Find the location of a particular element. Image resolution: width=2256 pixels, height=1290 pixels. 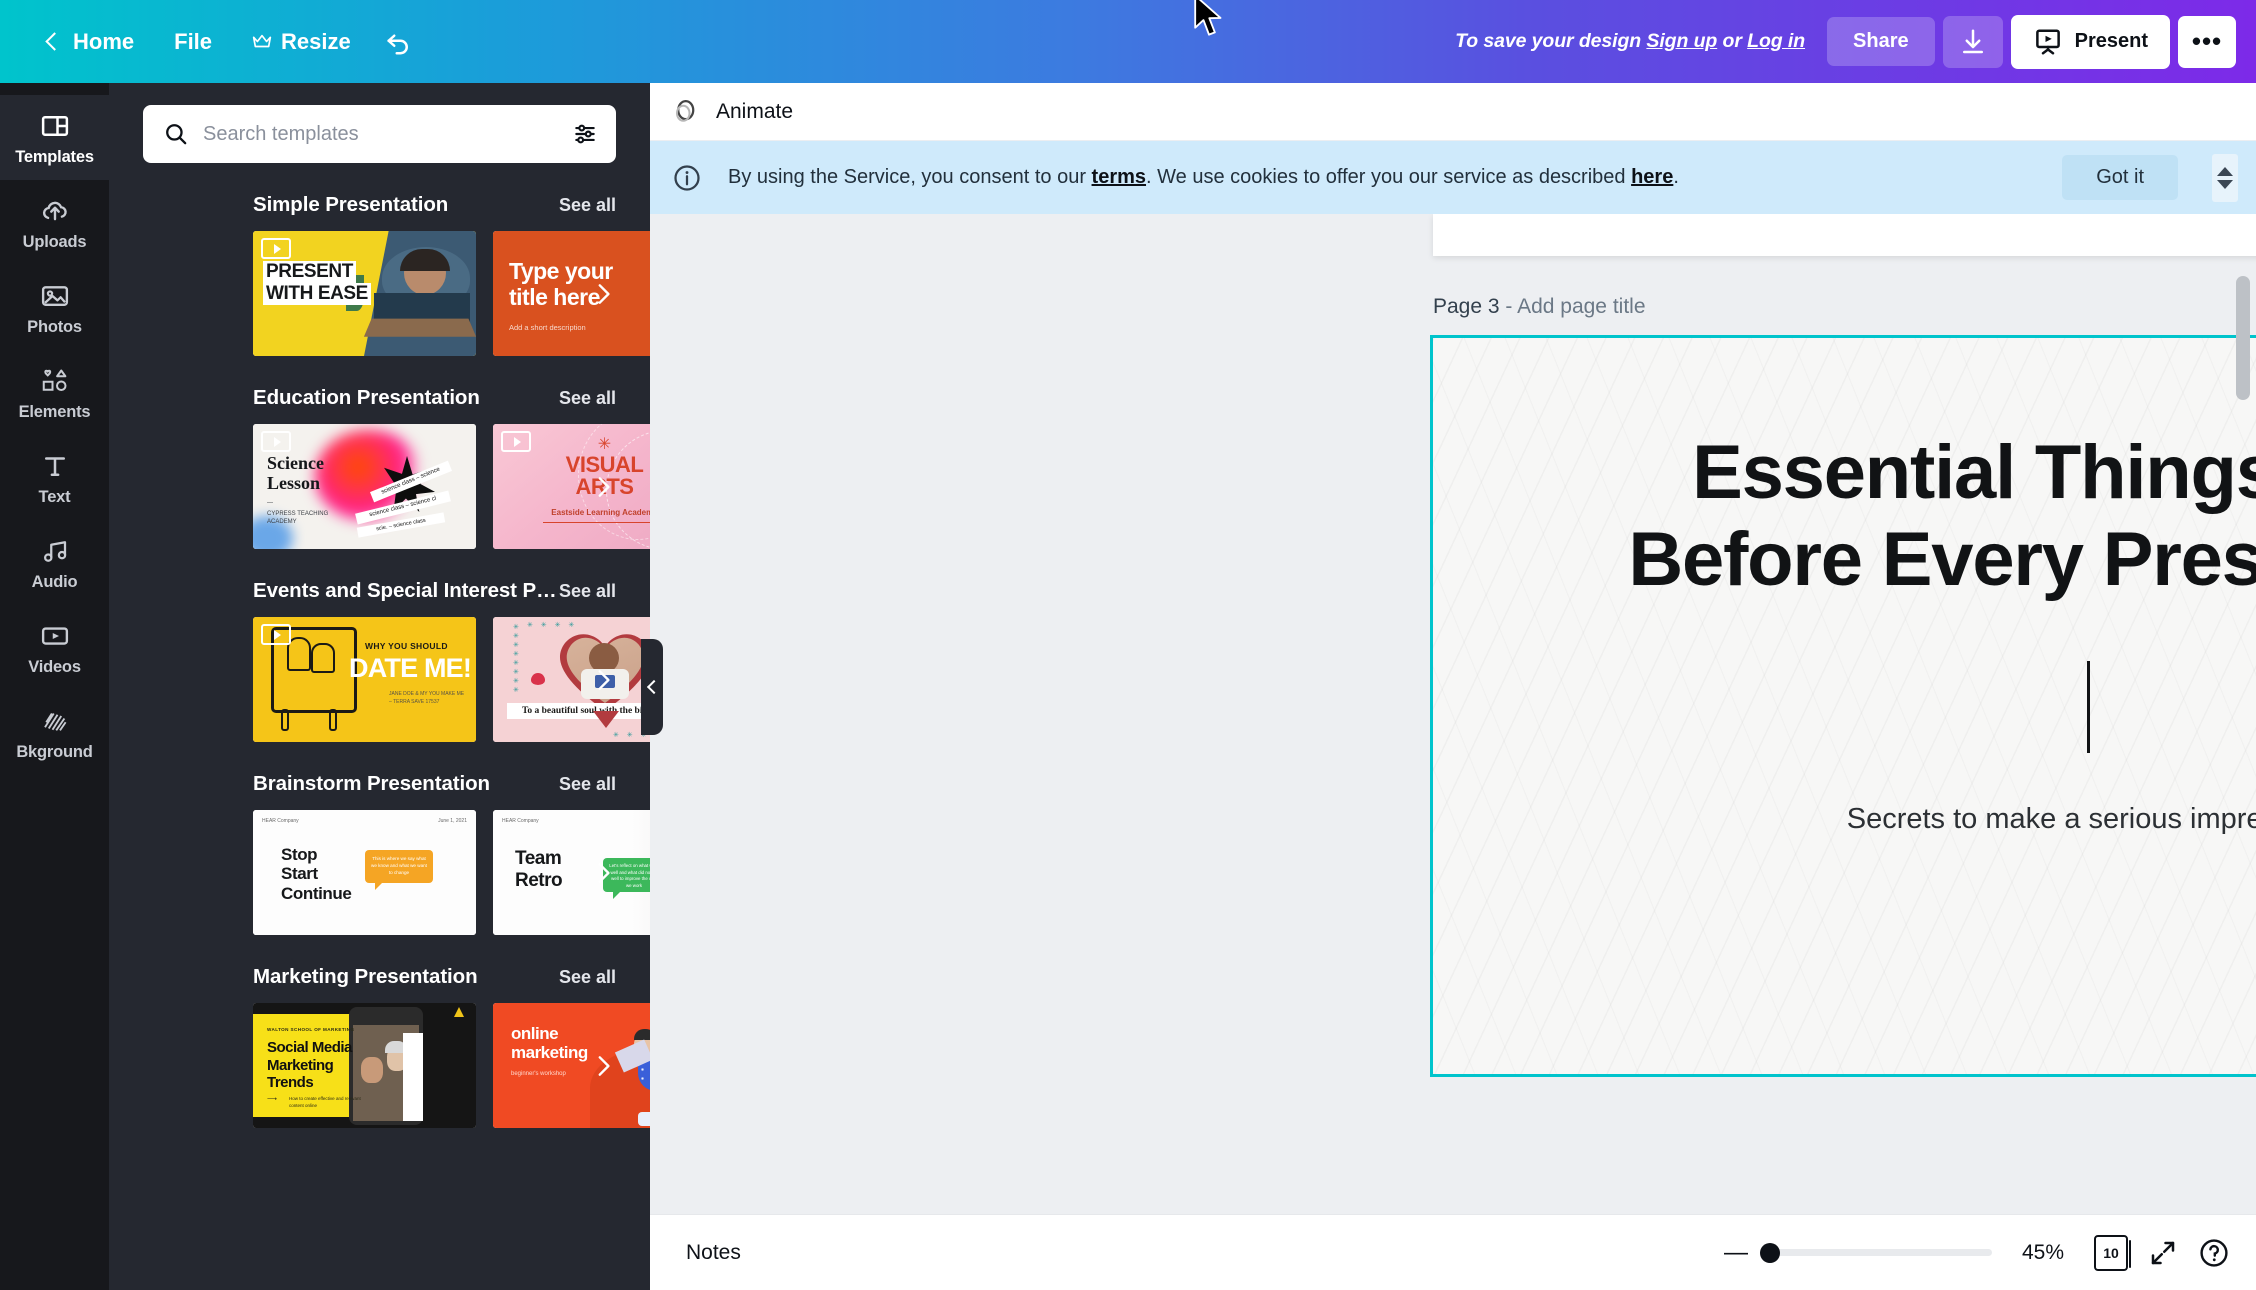

page-title: Page 3 - Add page title is located at coordinates (1539, 307).